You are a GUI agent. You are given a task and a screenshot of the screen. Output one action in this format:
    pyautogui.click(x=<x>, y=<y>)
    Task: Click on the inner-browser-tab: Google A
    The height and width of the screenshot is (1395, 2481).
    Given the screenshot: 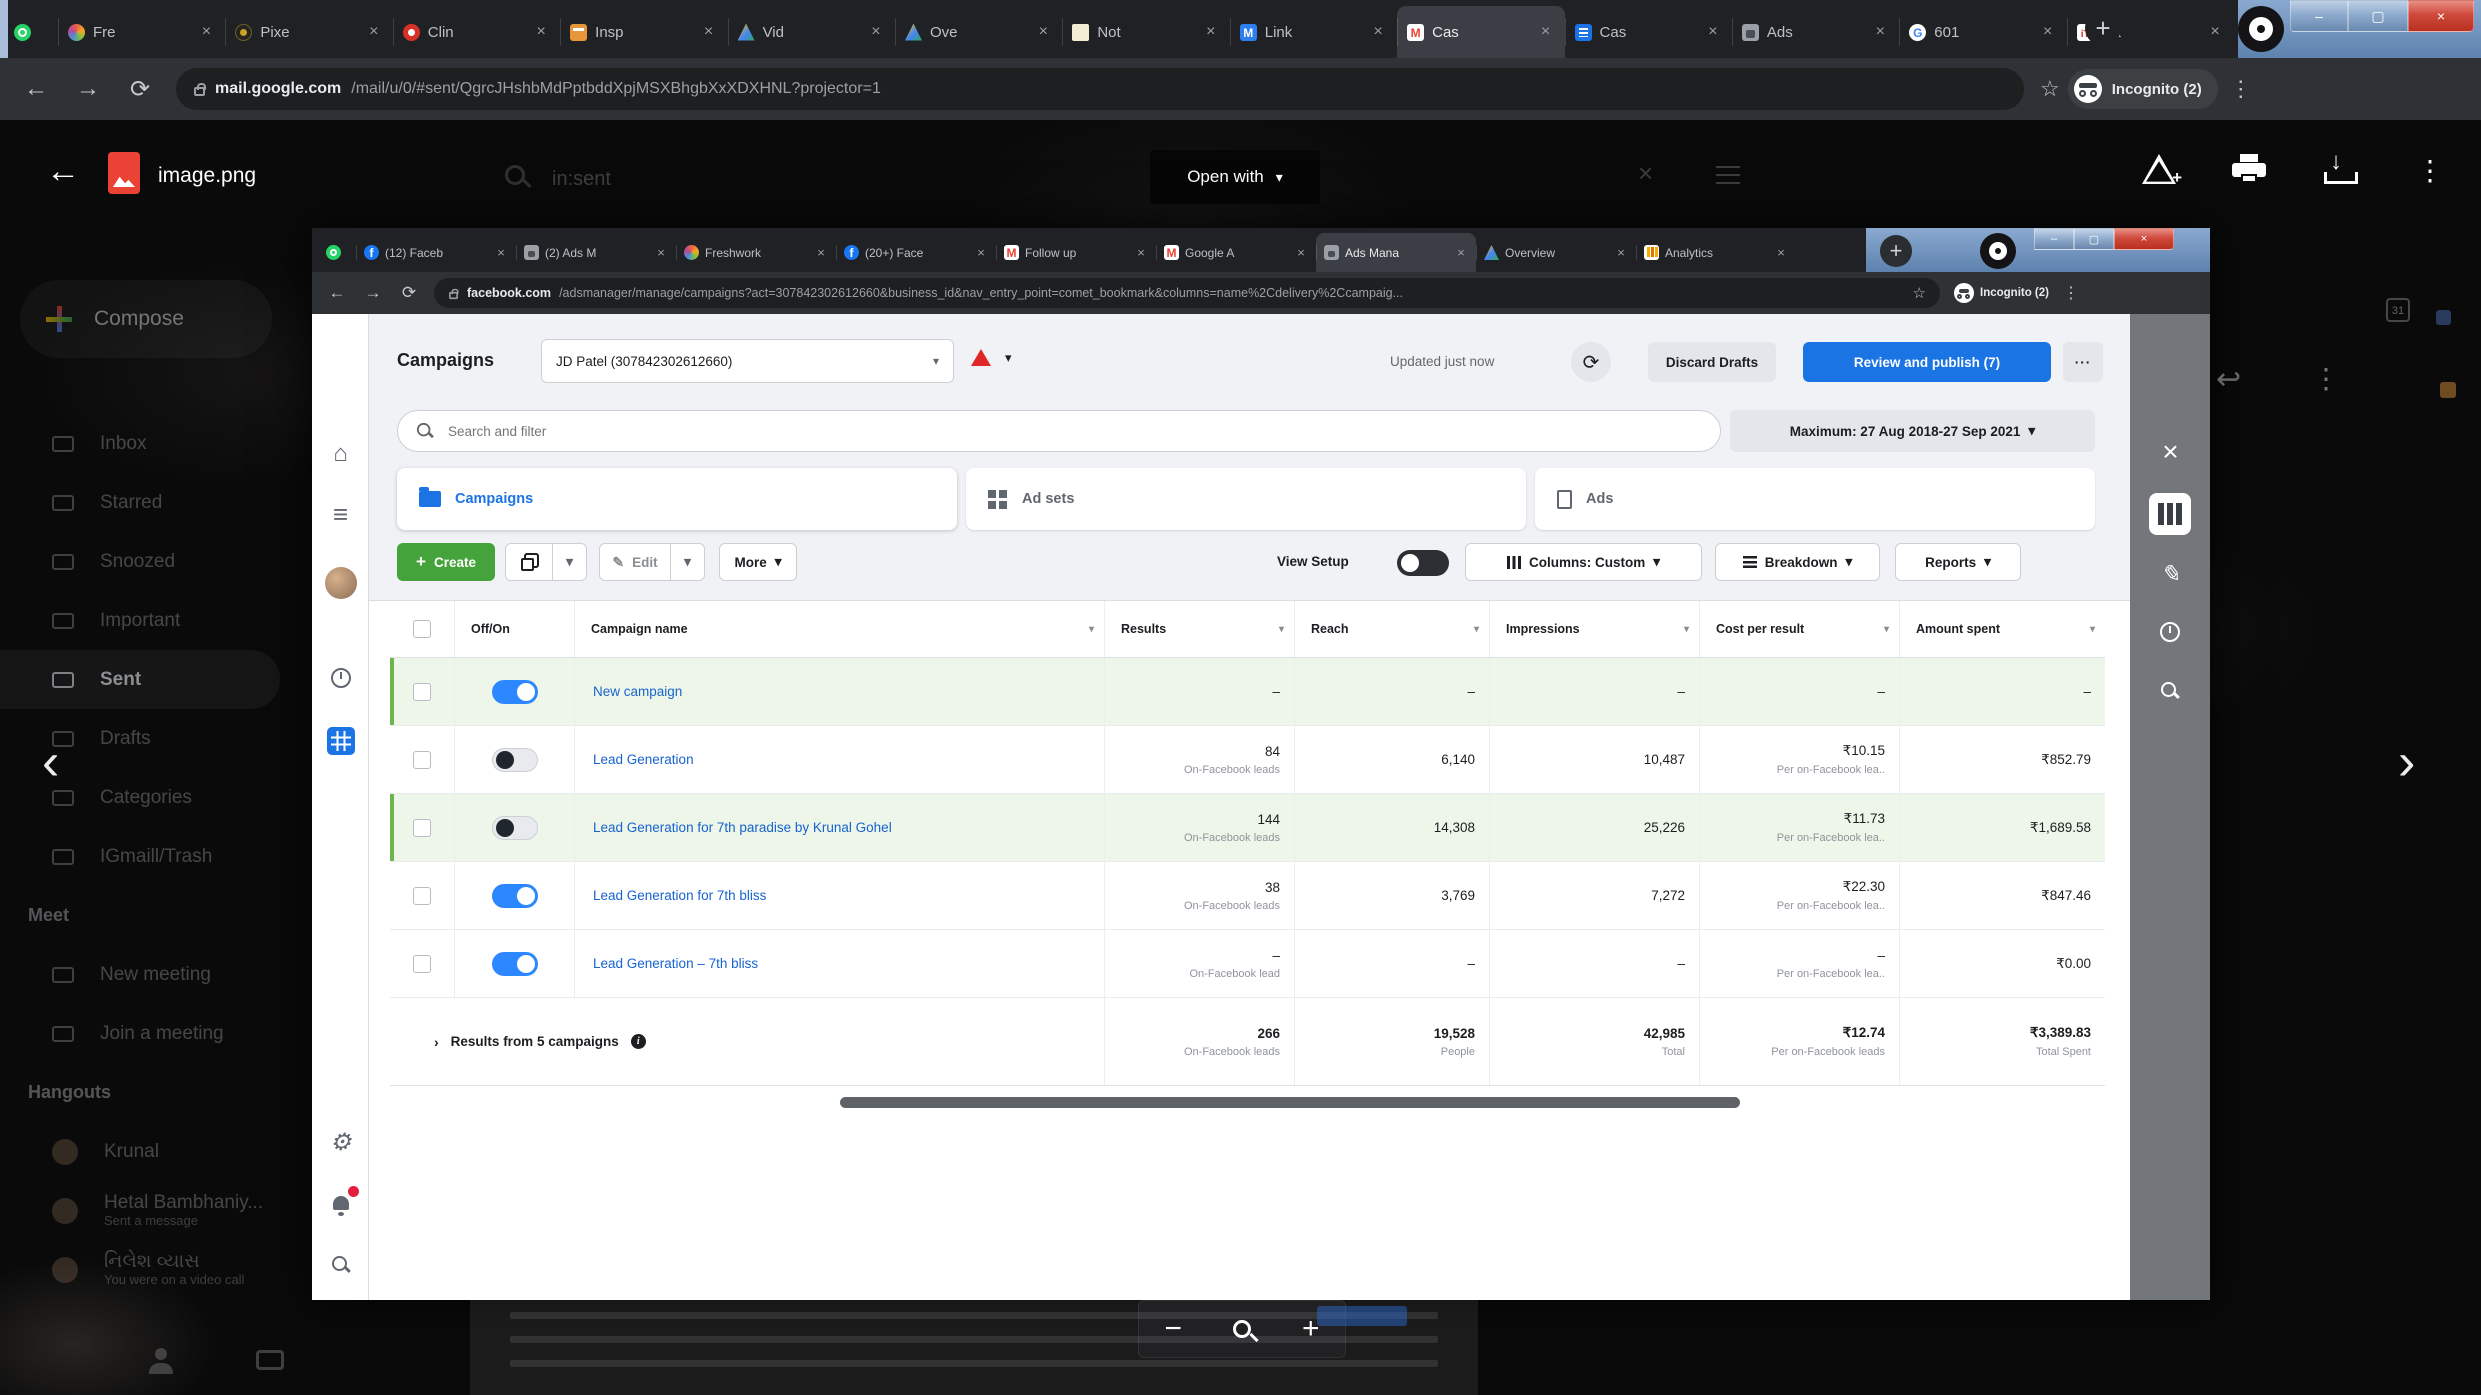 What is the action you would take?
    pyautogui.click(x=1236, y=252)
    